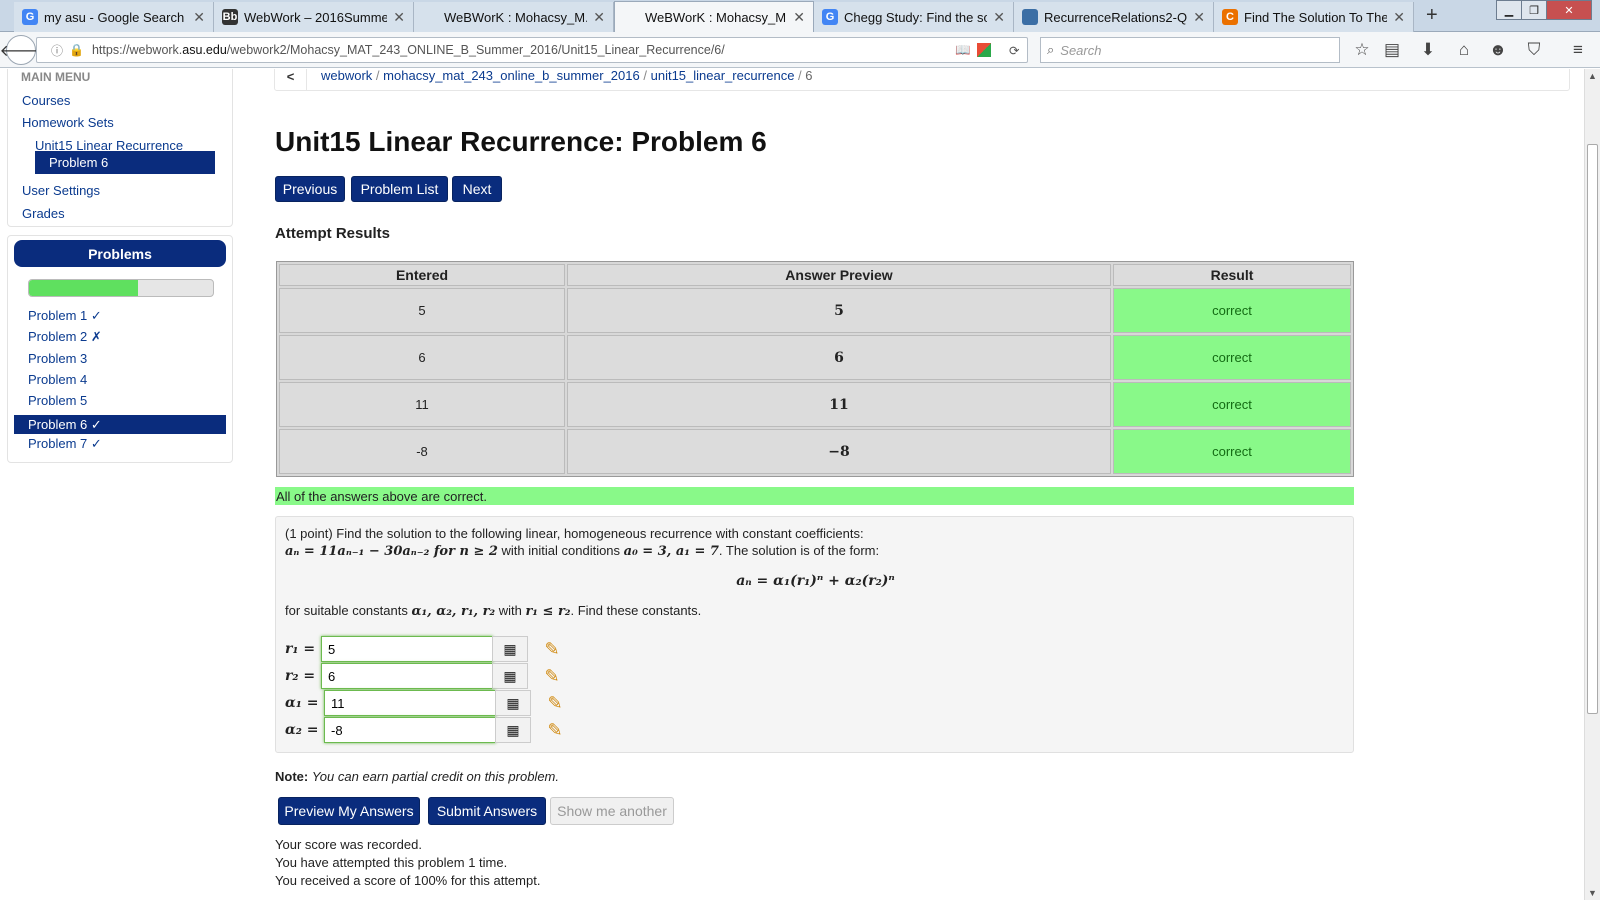  What do you see at coordinates (1534, 50) in the screenshot?
I see `pocket-icon: ⛉` at bounding box center [1534, 50].